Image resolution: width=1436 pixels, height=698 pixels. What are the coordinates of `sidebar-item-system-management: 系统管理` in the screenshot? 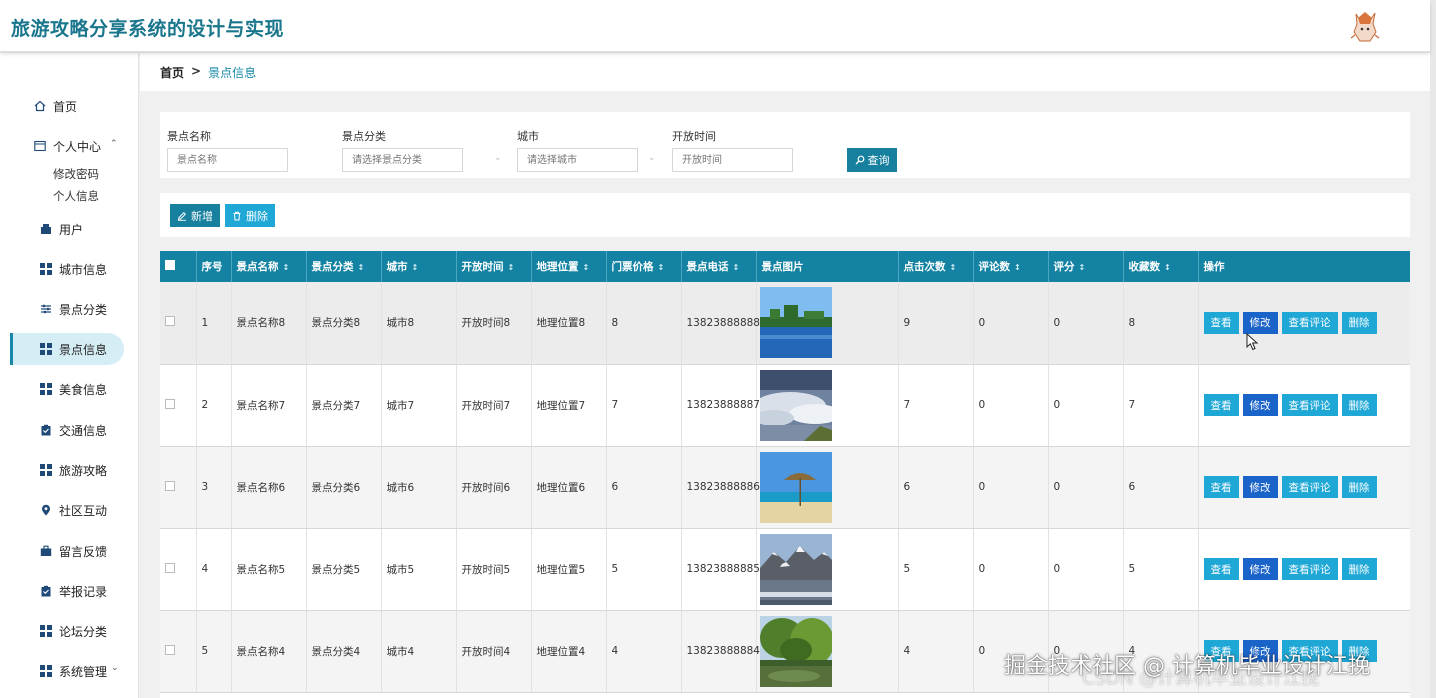 It's located at (87, 671).